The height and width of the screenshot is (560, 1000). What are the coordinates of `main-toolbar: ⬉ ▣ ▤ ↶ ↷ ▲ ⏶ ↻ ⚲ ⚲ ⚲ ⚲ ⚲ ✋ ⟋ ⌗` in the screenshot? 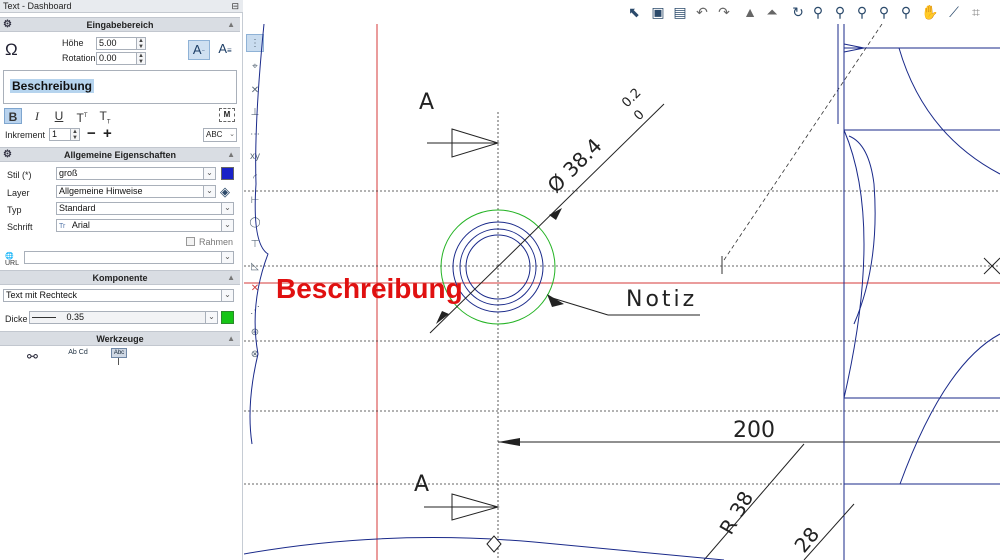 It's located at (810, 12).